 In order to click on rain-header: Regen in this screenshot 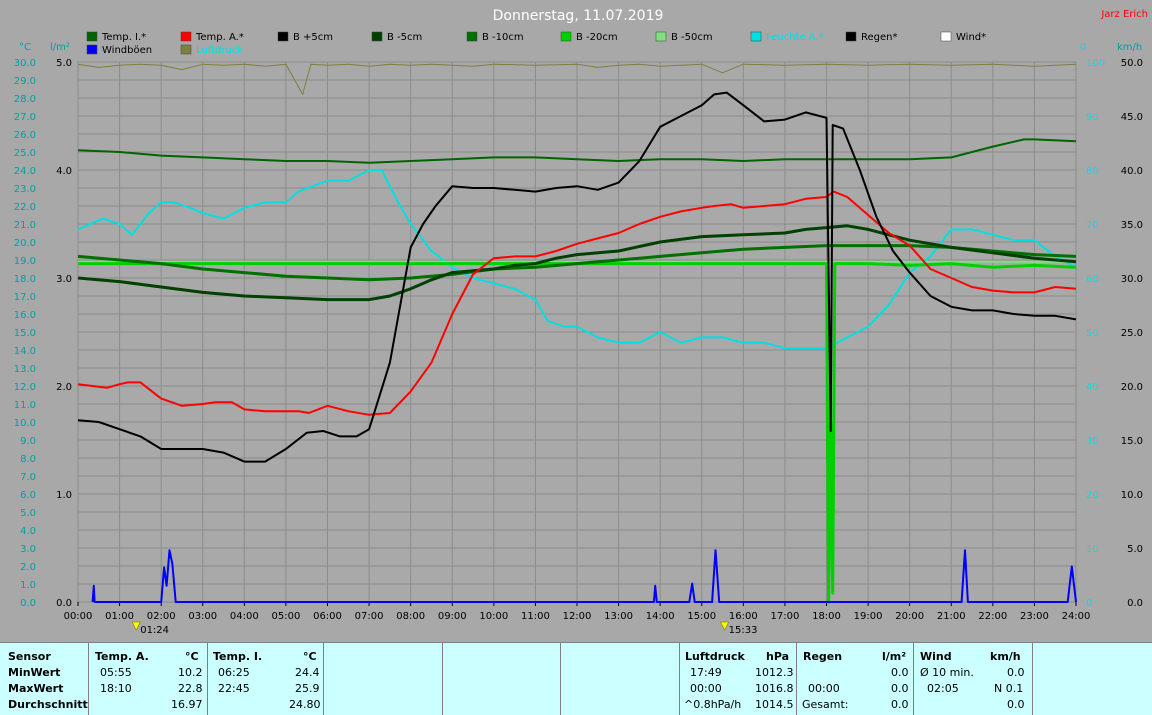, I will do `click(823, 656)`.